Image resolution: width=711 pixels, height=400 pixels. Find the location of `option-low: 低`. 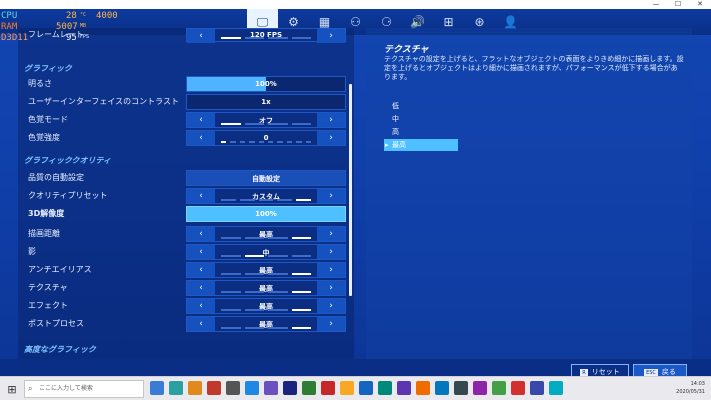

option-low: 低 is located at coordinates (421, 106).